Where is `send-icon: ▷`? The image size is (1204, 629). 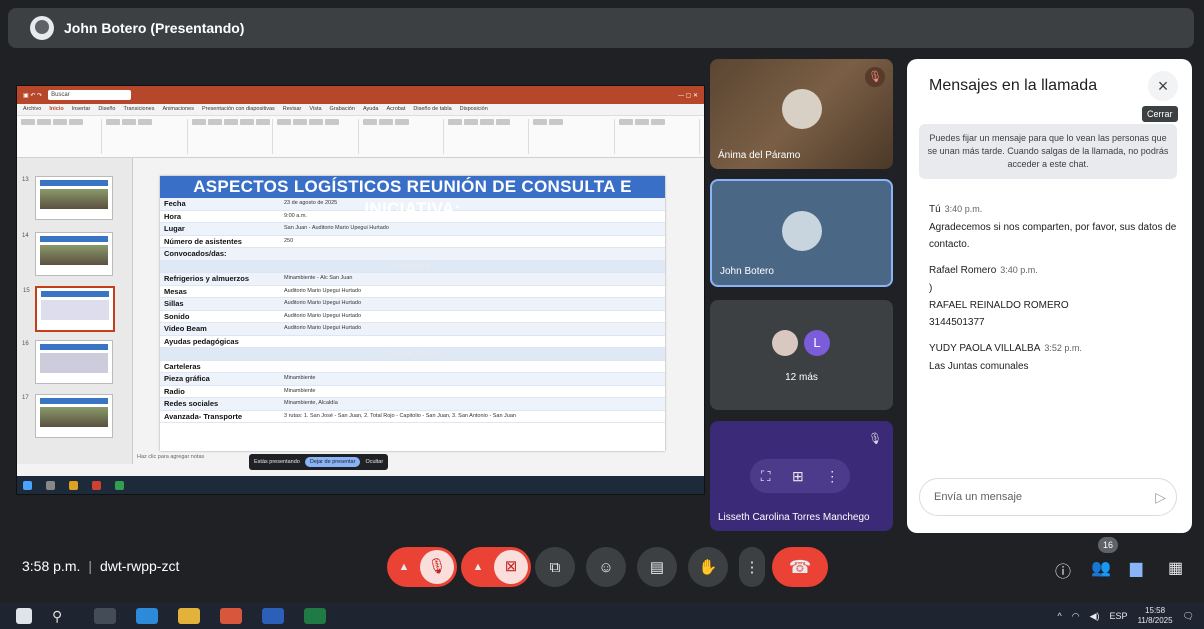
send-icon: ▷ is located at coordinates (1160, 497).